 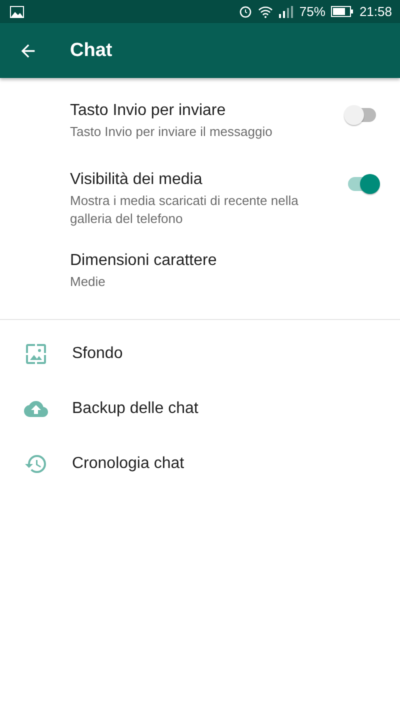 What do you see at coordinates (137, 180) in the screenshot?
I see `setting-title: Visibilità dei media` at bounding box center [137, 180].